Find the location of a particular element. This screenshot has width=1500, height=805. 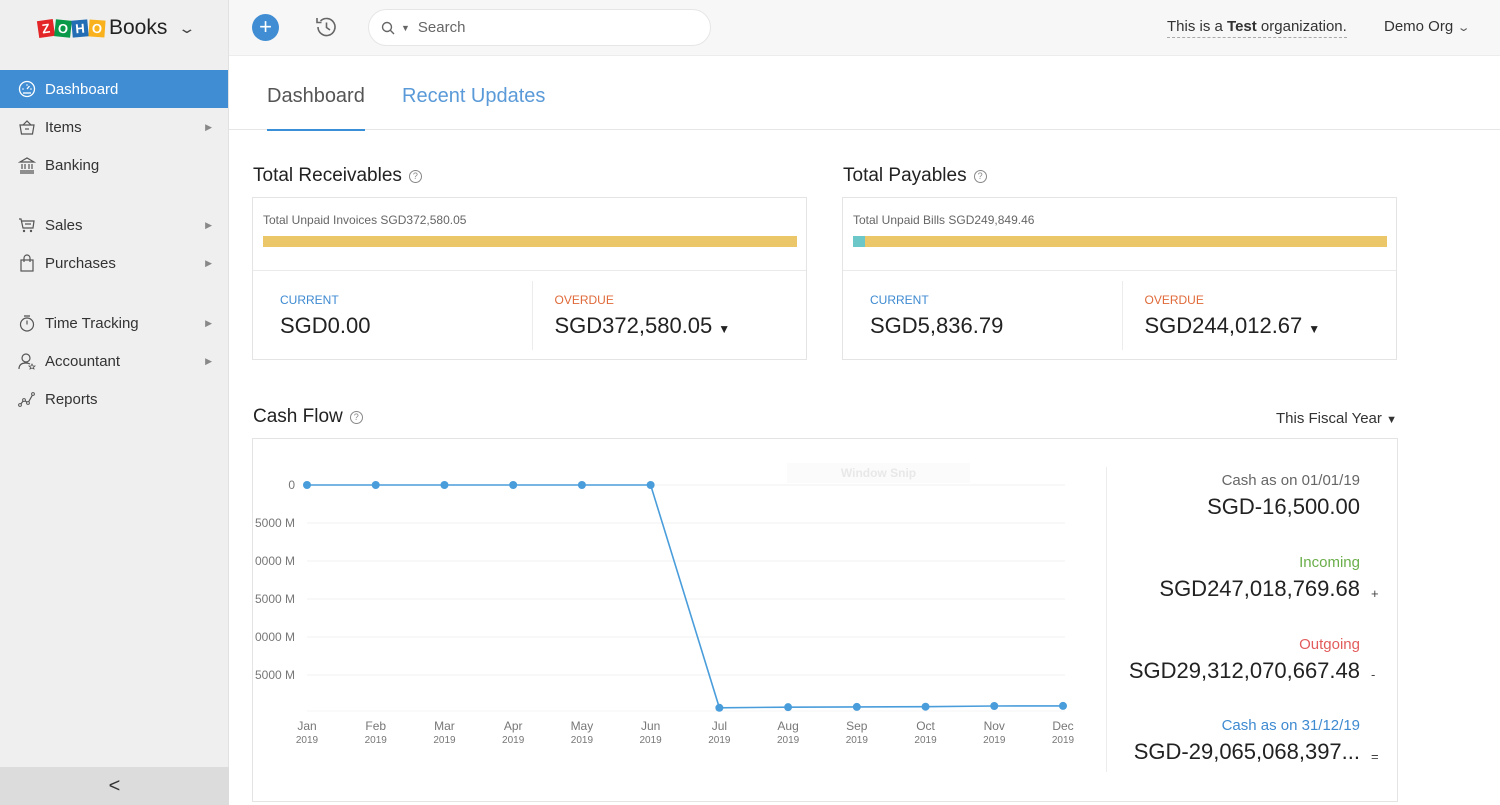

payables-progress-bar is located at coordinates (1120, 241).